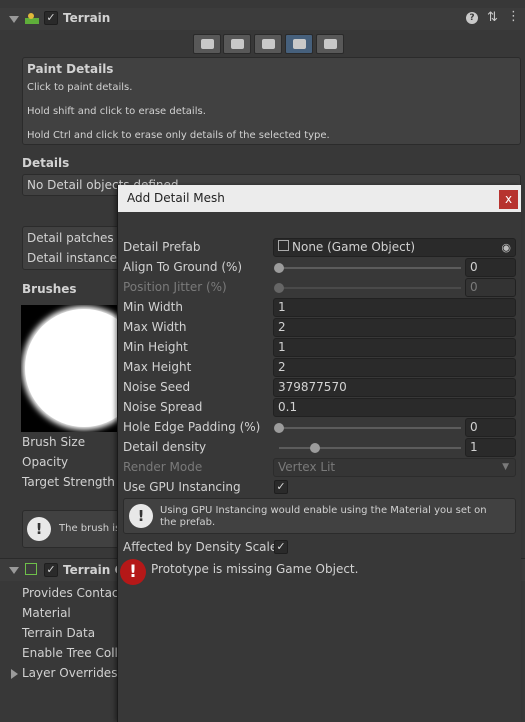 The height and width of the screenshot is (722, 525). Describe the element at coordinates (46, 613) in the screenshot. I see `material-label: Material` at that location.